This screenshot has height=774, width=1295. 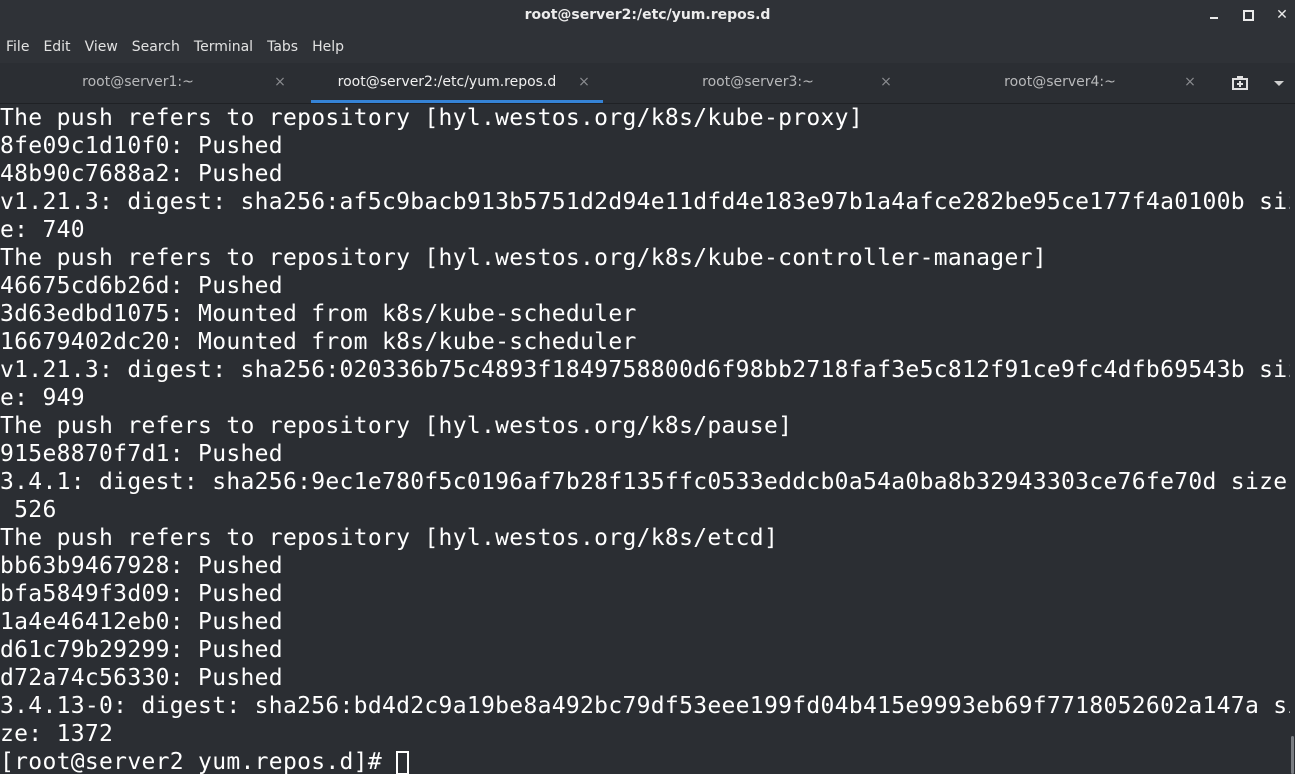 I want to click on tab-server1: root@server1:~ ×, so click(x=152, y=83).